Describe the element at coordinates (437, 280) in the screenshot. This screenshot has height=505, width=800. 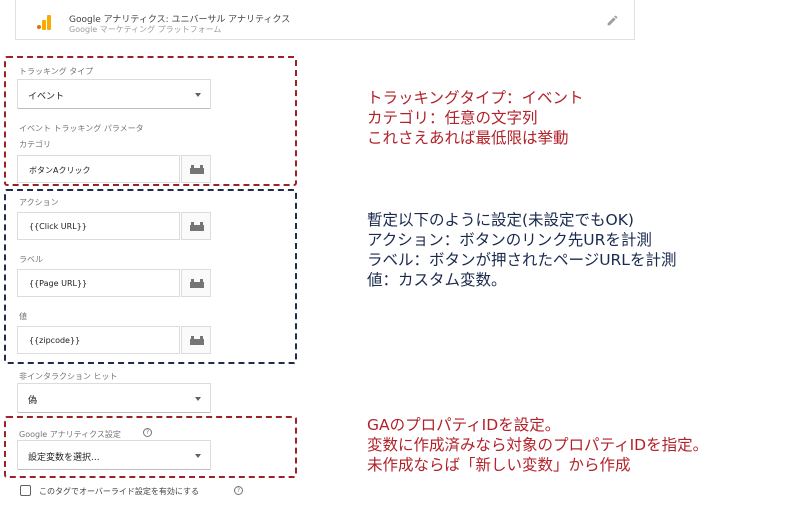
I see `annotation-line: 値：カスタム変数。` at that location.